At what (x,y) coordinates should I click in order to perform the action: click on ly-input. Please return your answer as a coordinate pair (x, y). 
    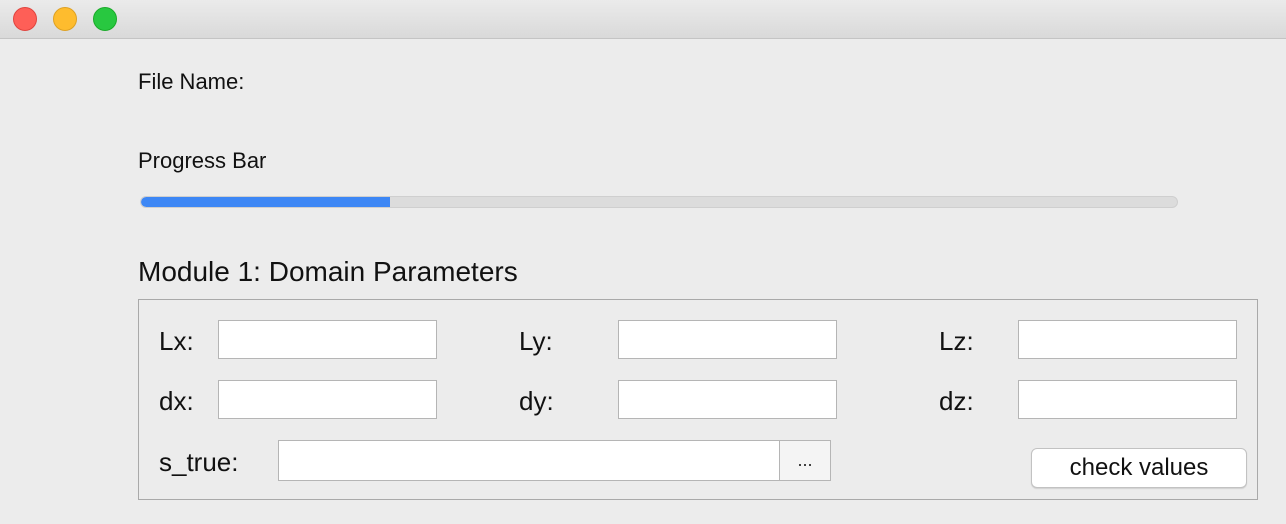
    Looking at the image, I should click on (727, 339).